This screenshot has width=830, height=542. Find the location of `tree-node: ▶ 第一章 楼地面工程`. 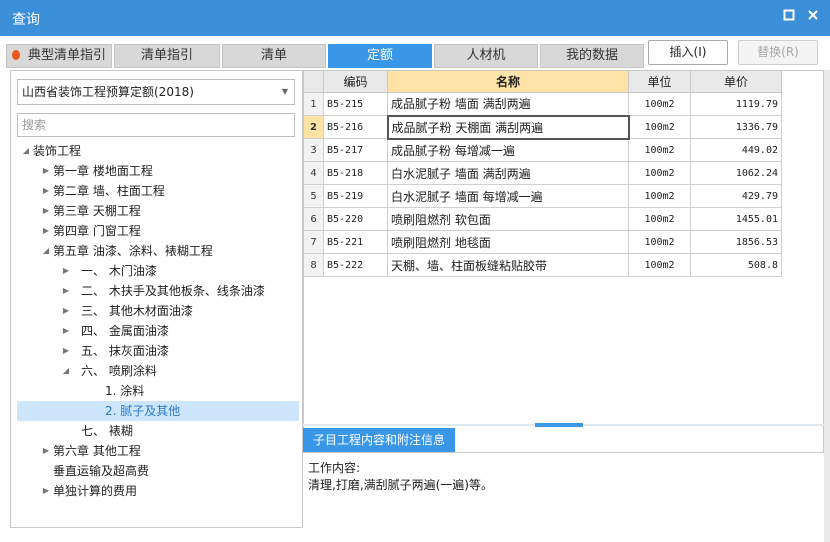

tree-node: ▶ 第一章 楼地面工程 is located at coordinates (158, 171).